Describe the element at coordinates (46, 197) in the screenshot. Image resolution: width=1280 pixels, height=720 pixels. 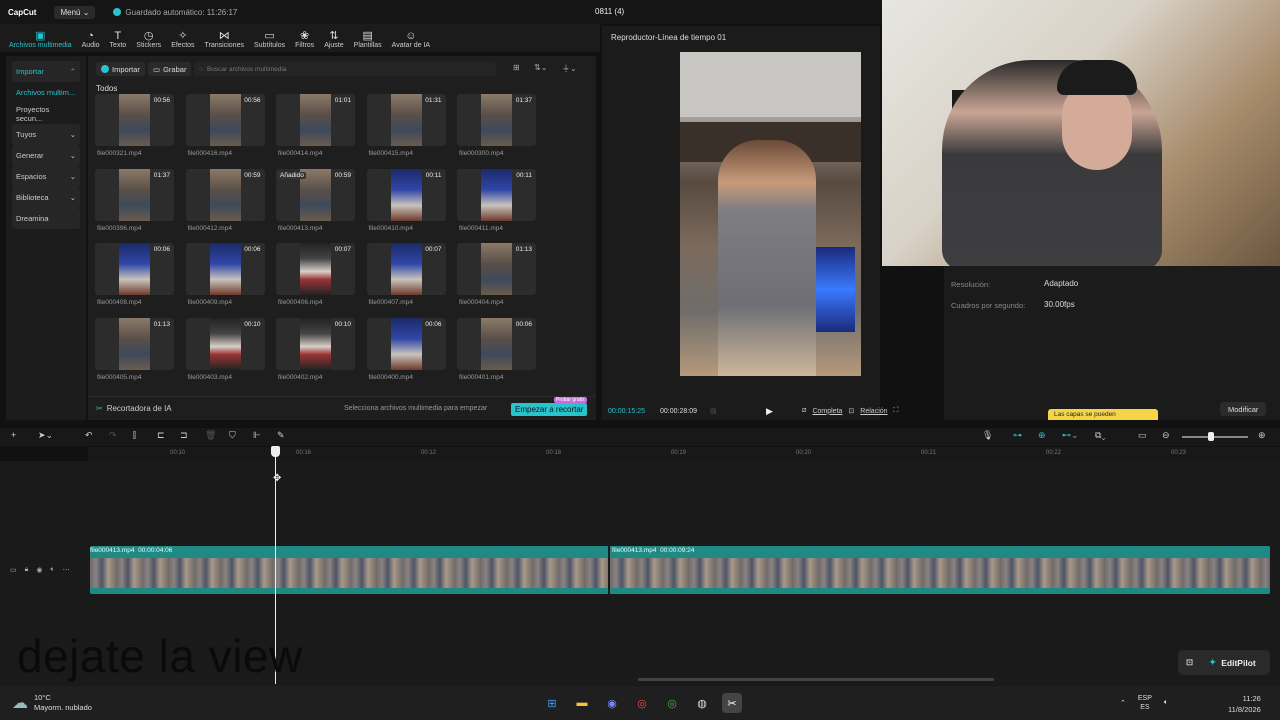
I see `sidebar-item-library: Biblioteca ⌄` at that location.